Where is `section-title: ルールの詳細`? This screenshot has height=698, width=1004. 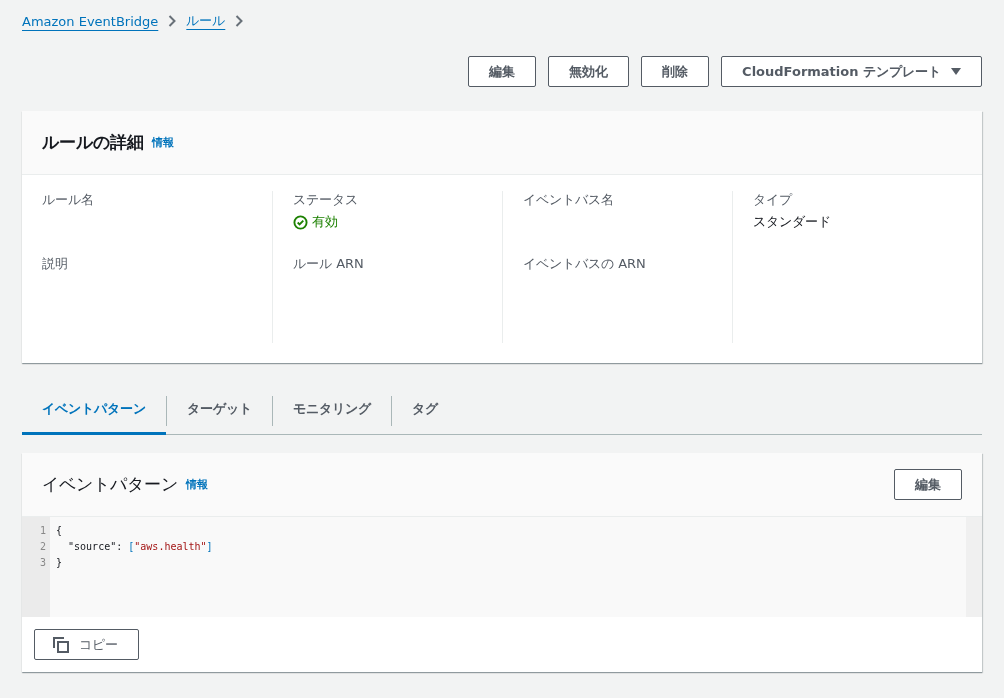
section-title: ルールの詳細 is located at coordinates (93, 142).